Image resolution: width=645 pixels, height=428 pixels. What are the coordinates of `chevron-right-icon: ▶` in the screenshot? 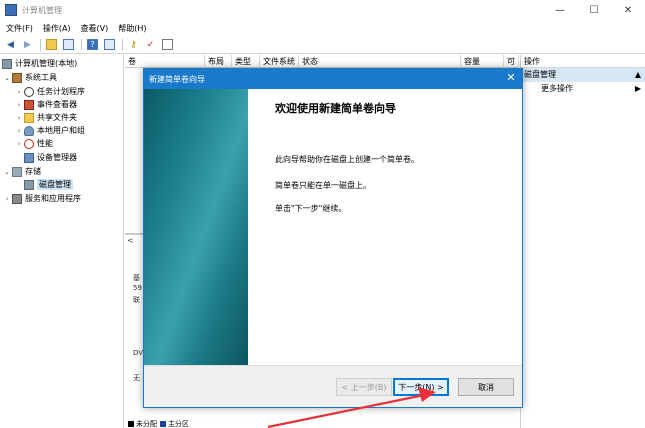 It's located at (637, 88).